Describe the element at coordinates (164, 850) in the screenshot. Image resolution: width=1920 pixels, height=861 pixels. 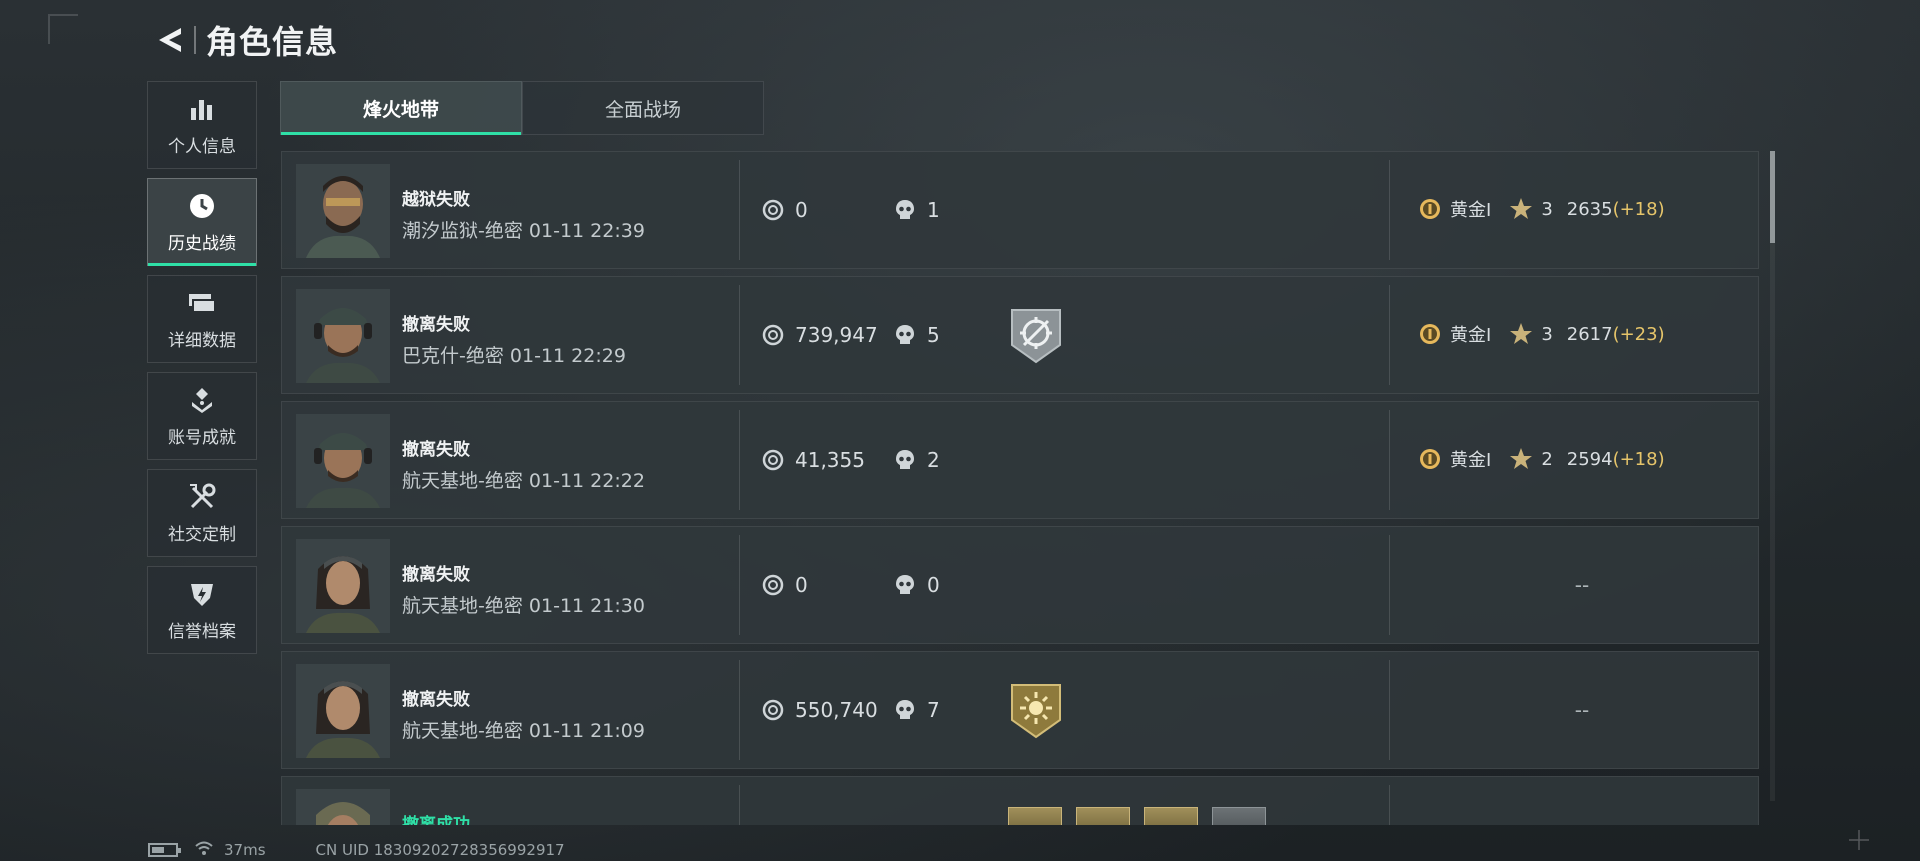
I see `battery-icon` at that location.